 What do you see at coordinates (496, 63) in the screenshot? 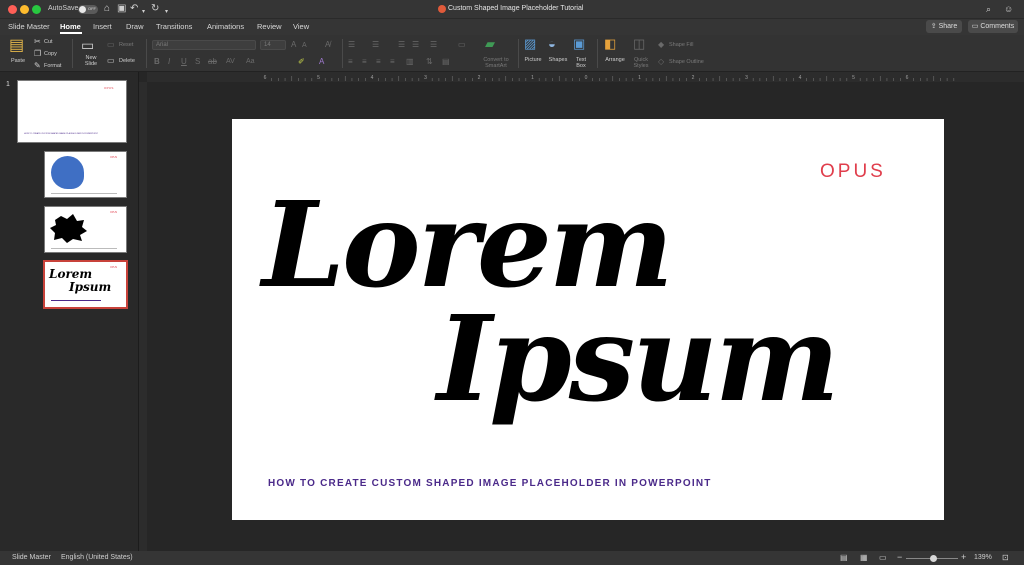
I see `convert-smartart-label: Convert to SmartArt` at bounding box center [496, 63].